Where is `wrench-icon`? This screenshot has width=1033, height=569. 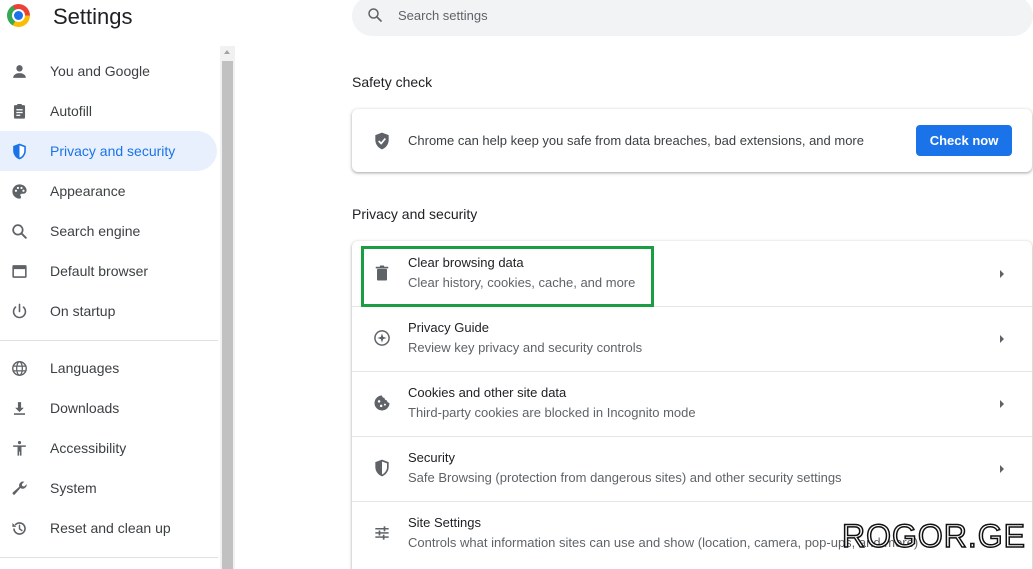 wrench-icon is located at coordinates (19, 488).